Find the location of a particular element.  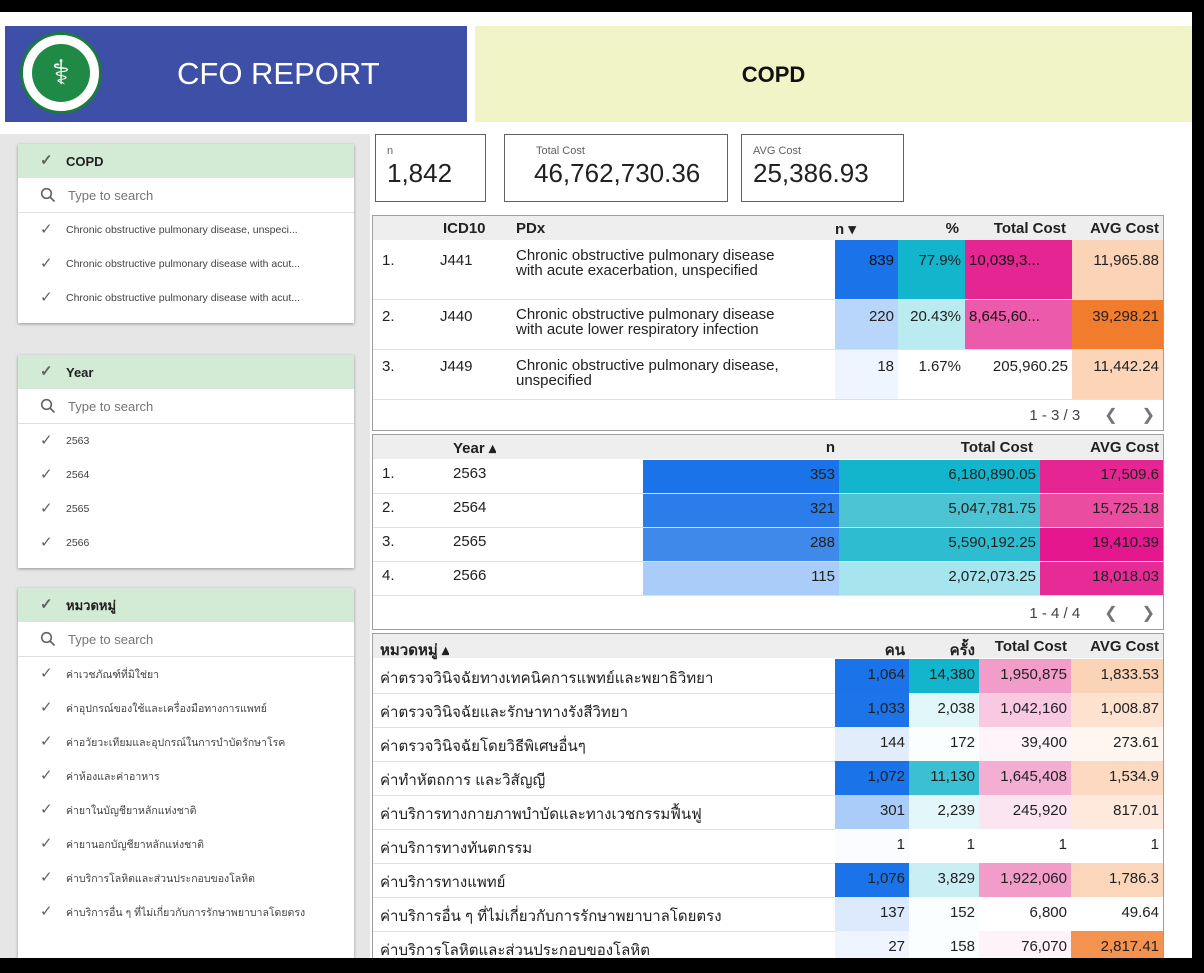

filter-header: ✓ Year is located at coordinates (186, 372).